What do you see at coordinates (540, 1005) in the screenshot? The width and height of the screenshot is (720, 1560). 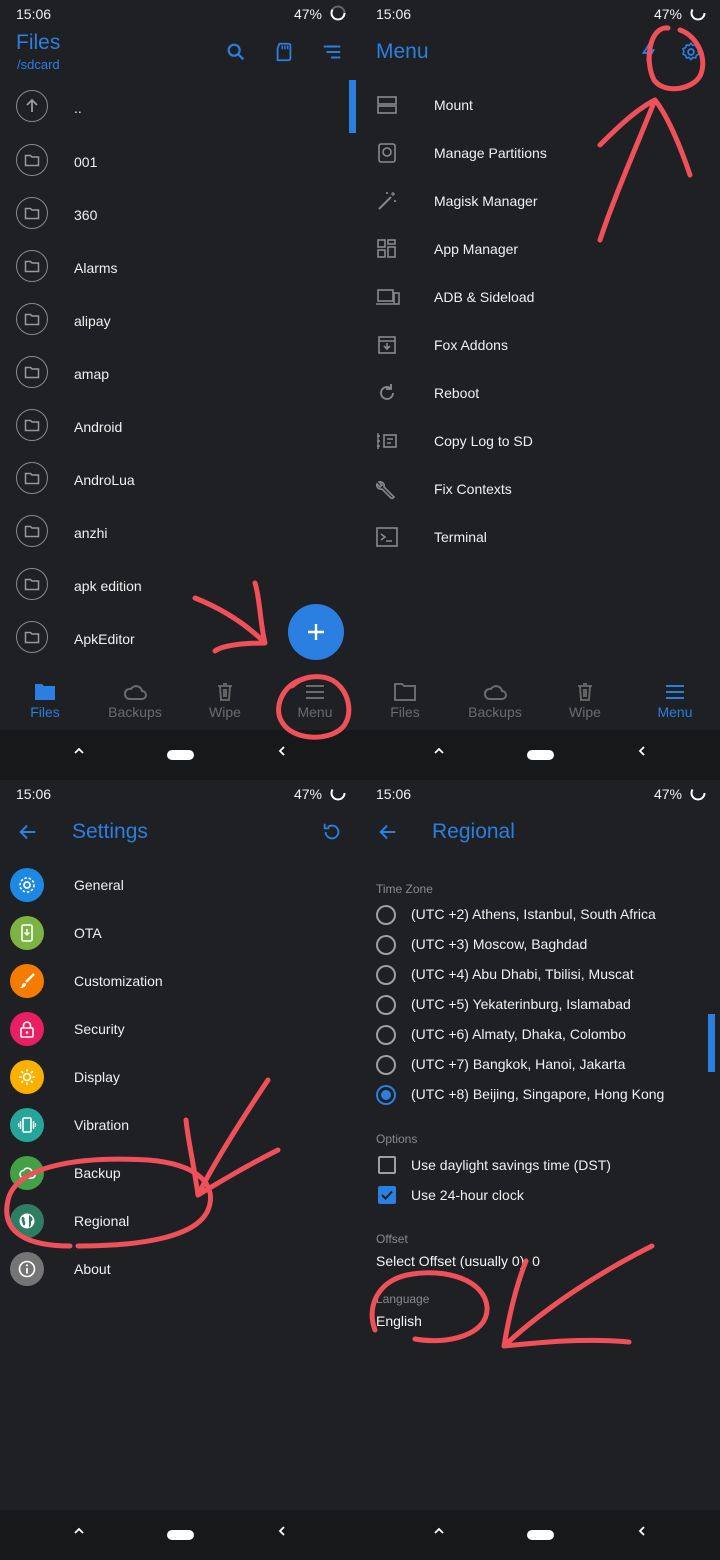 I see `timezone-option: (UTC +5) Yekaterinburg, Islamabad` at bounding box center [540, 1005].